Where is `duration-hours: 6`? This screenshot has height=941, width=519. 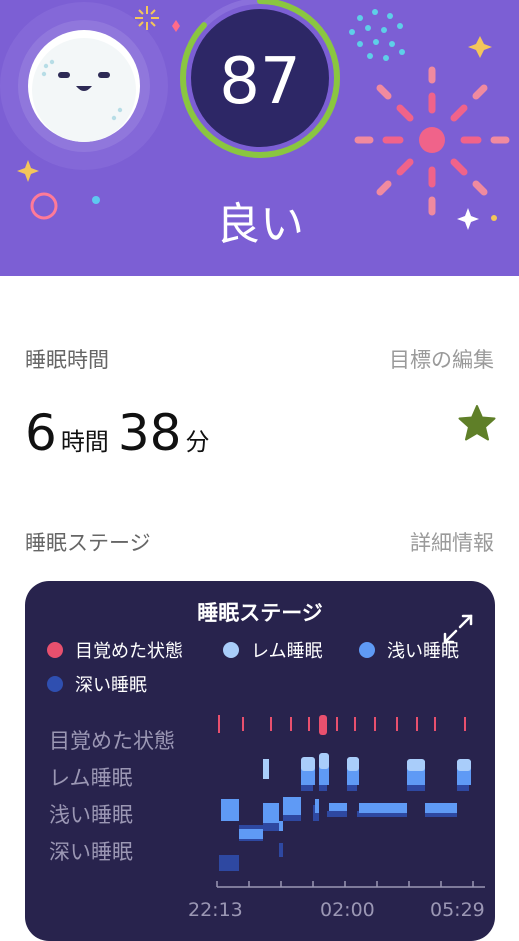 duration-hours: 6 is located at coordinates (41, 433).